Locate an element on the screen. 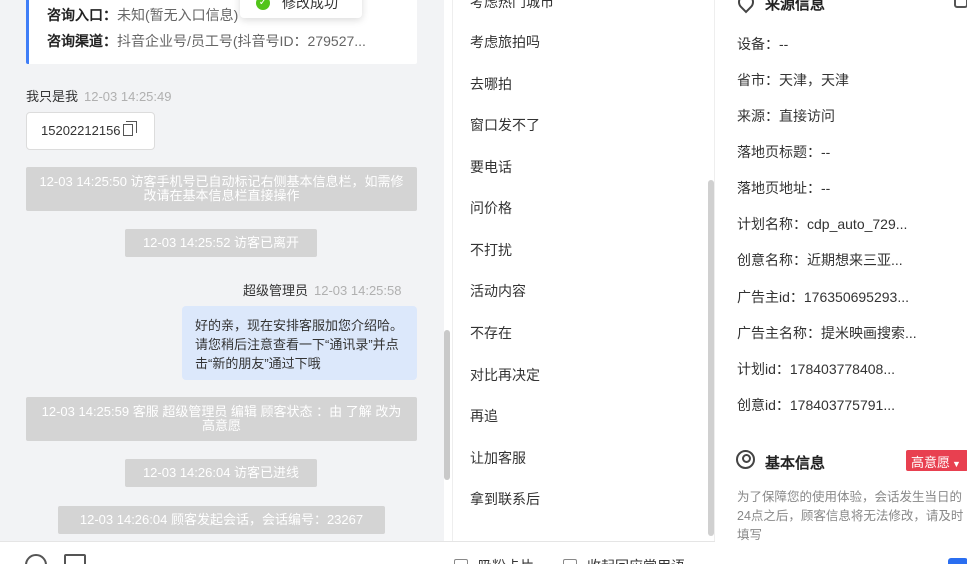  quick-reply-item: 再追 is located at coordinates (484, 416).